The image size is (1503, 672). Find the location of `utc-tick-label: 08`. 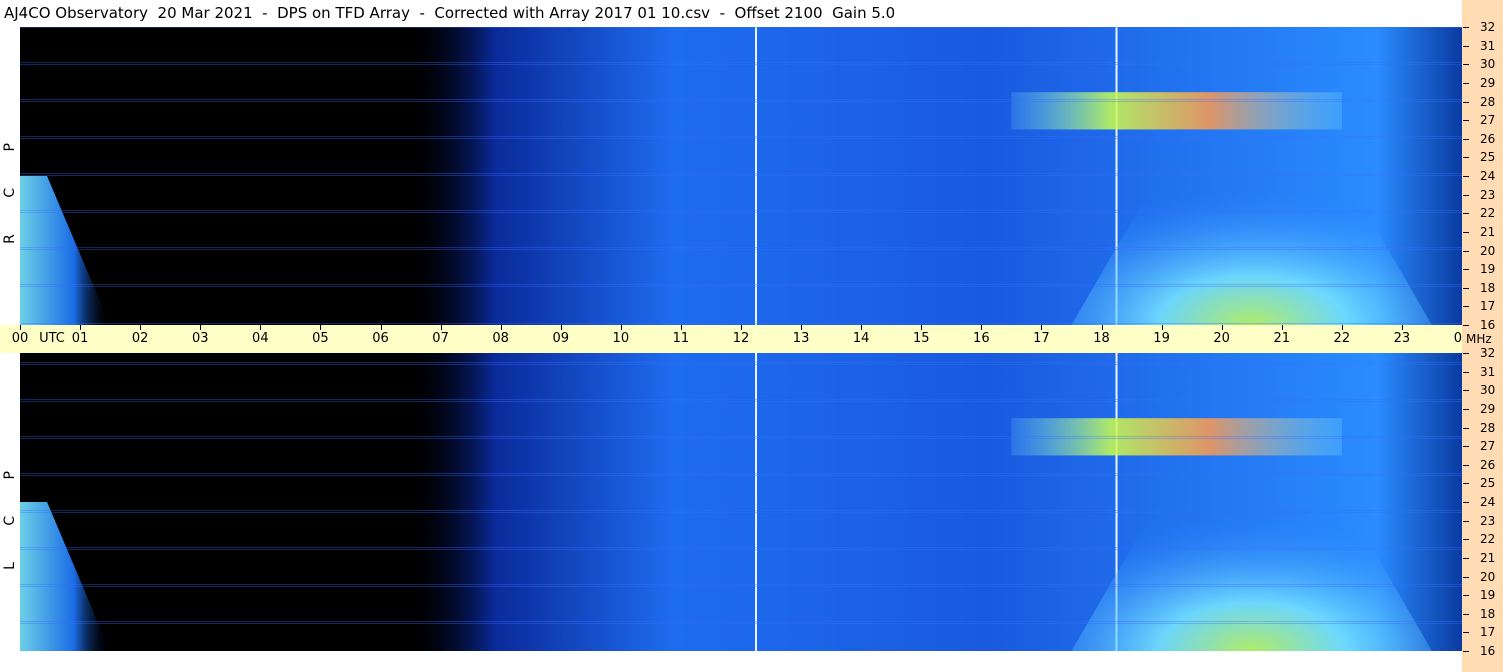

utc-tick-label: 08 is located at coordinates (500, 338).